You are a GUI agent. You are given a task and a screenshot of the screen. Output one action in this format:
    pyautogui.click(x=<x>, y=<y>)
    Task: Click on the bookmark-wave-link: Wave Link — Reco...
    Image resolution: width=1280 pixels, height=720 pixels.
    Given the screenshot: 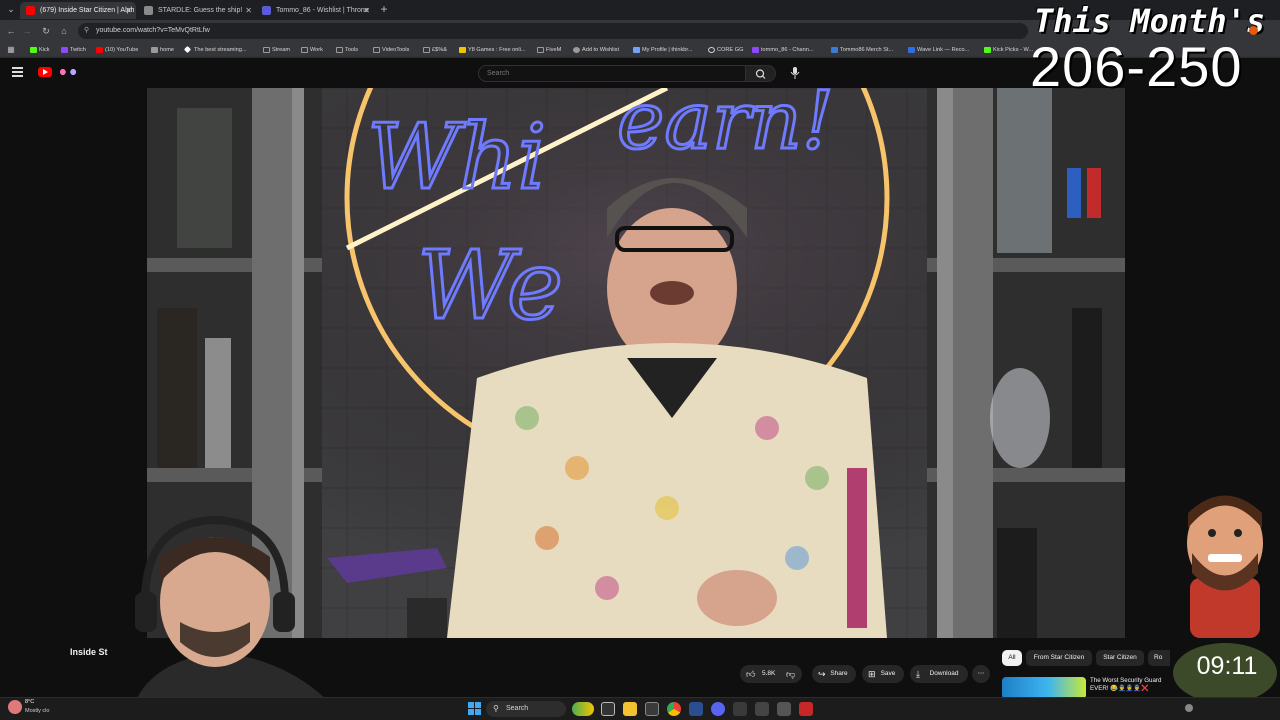 What is the action you would take?
    pyautogui.click(x=938, y=50)
    